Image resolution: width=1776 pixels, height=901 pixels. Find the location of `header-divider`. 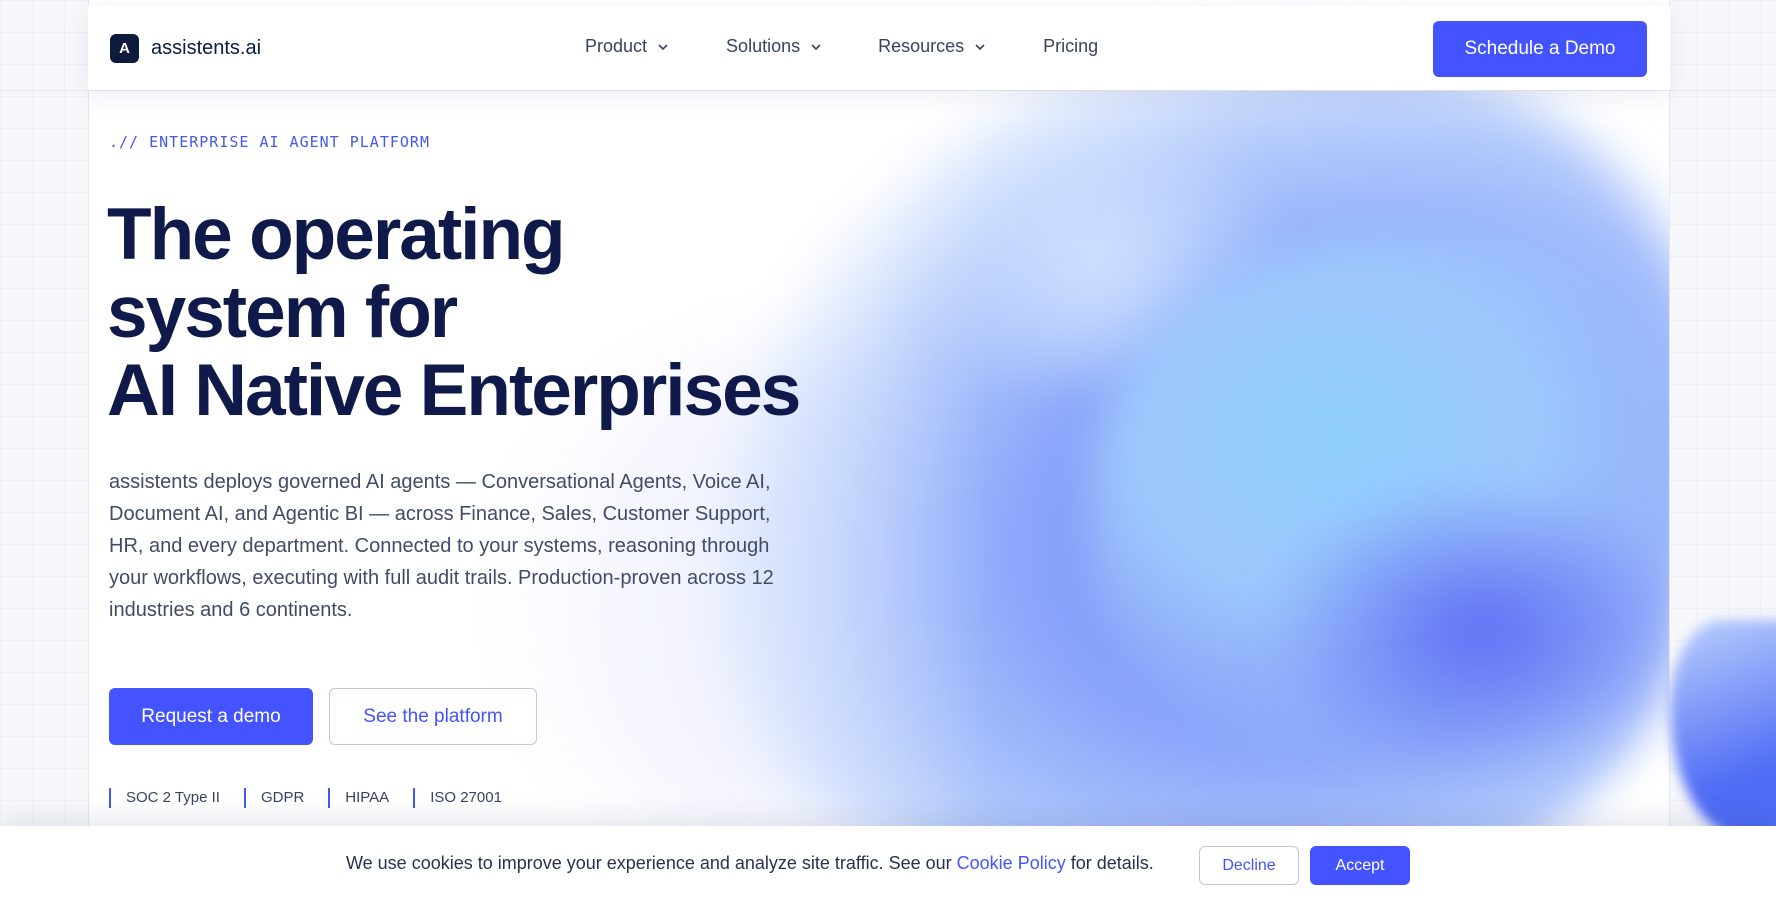

header-divider is located at coordinates (888, 90).